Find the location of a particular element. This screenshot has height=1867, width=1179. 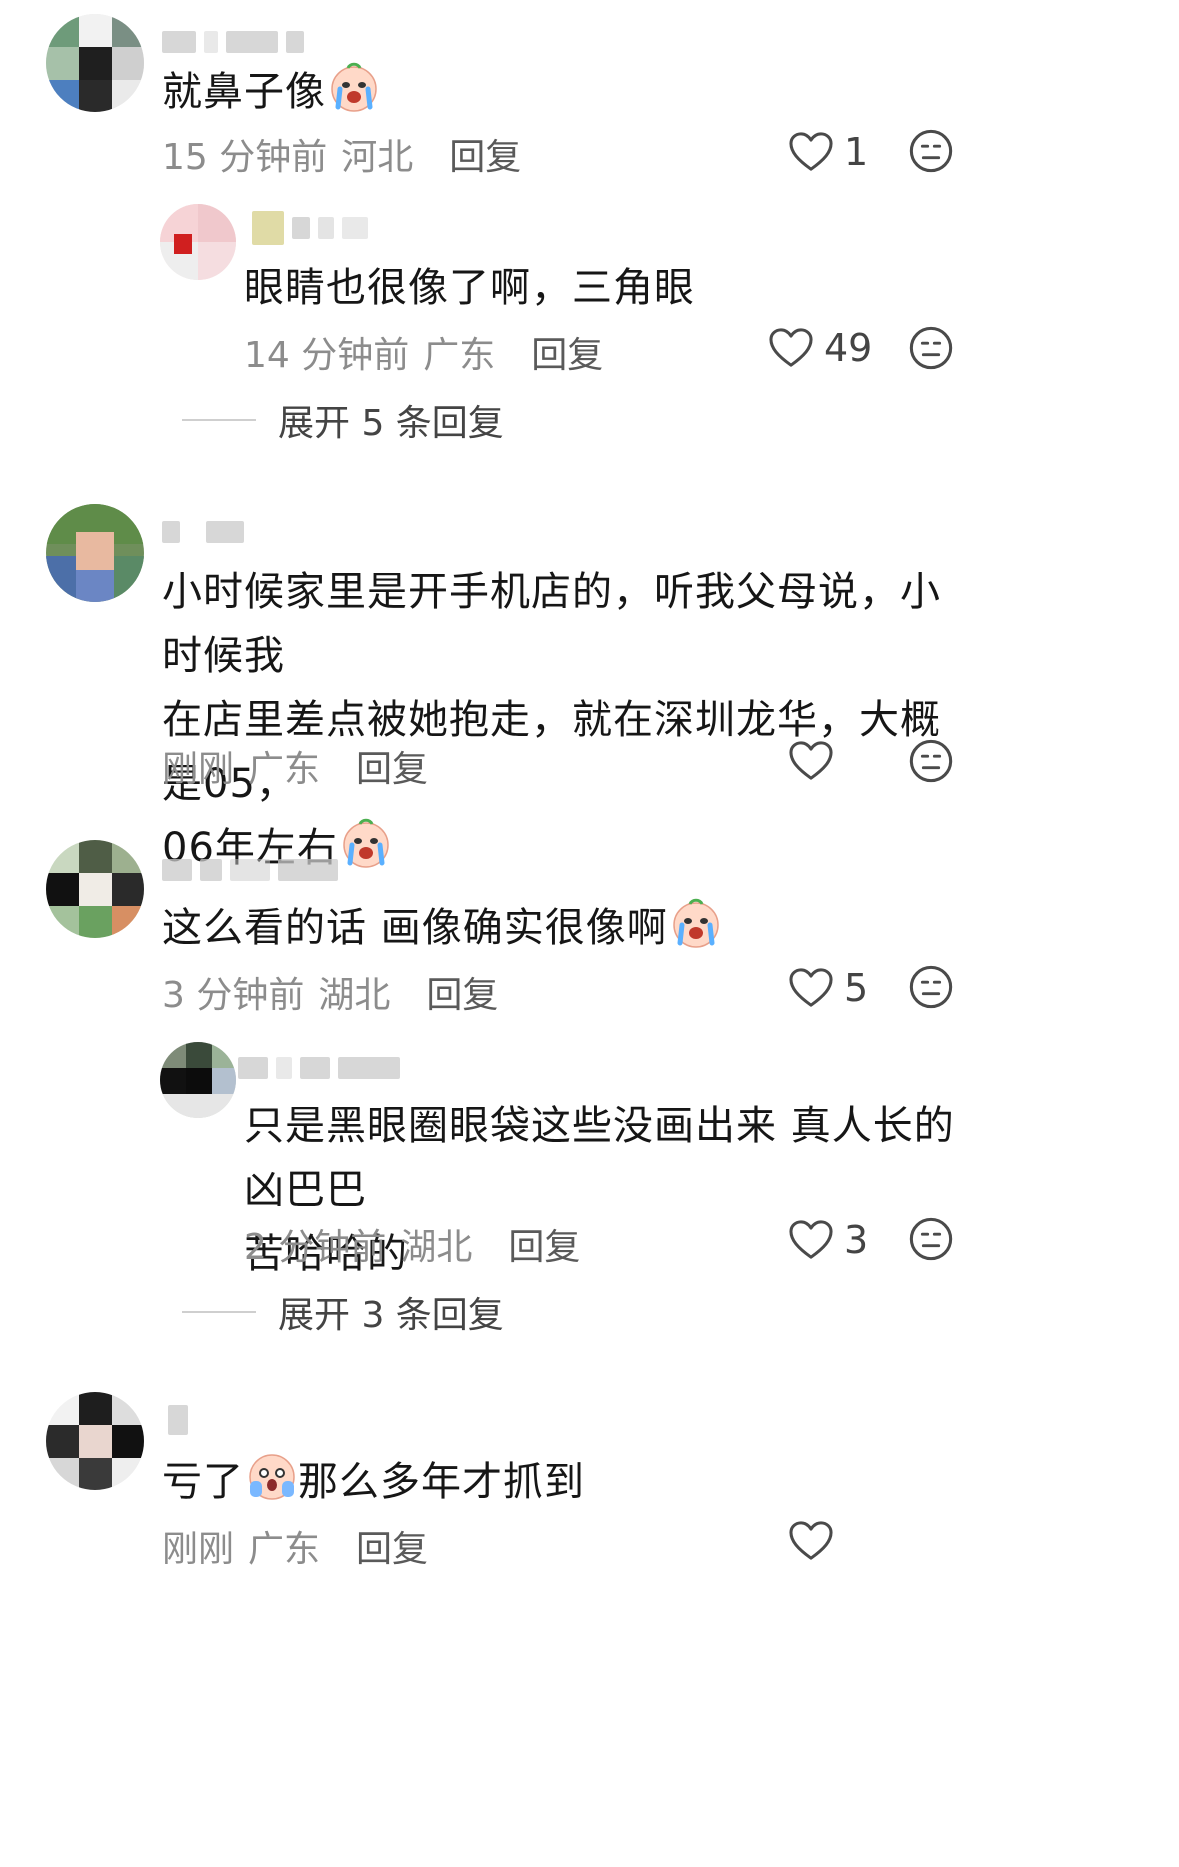

location: 河北 is located at coordinates (377, 157).